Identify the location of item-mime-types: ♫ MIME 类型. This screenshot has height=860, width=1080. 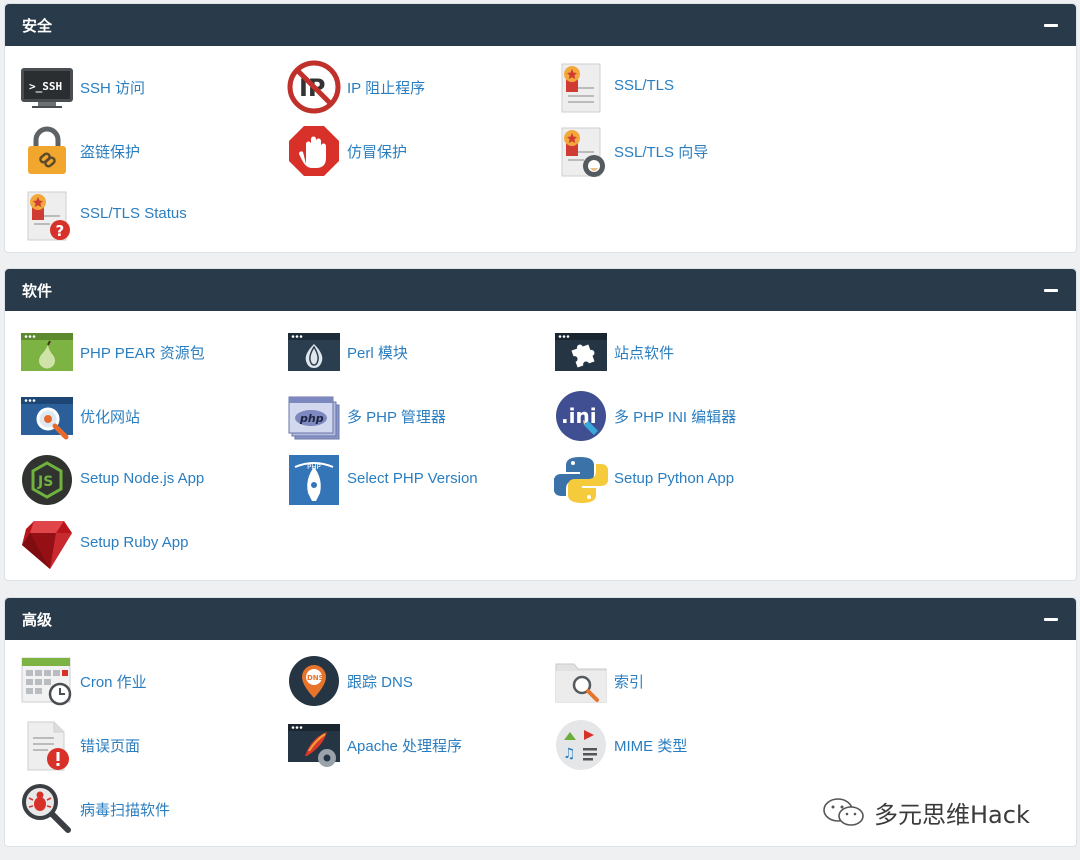
(684, 745).